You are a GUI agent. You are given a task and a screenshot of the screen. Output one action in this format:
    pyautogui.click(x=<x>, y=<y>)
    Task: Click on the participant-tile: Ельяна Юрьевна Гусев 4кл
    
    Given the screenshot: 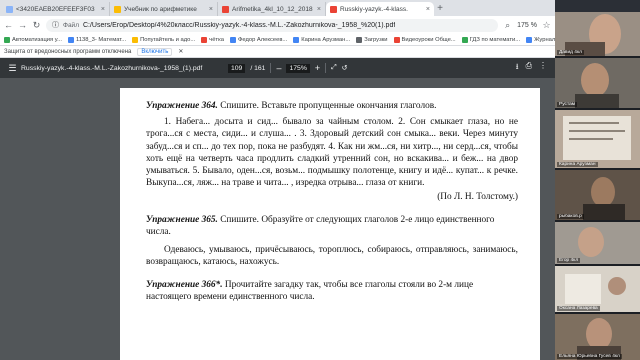 What is the action you would take?
    pyautogui.click(x=597, y=337)
    